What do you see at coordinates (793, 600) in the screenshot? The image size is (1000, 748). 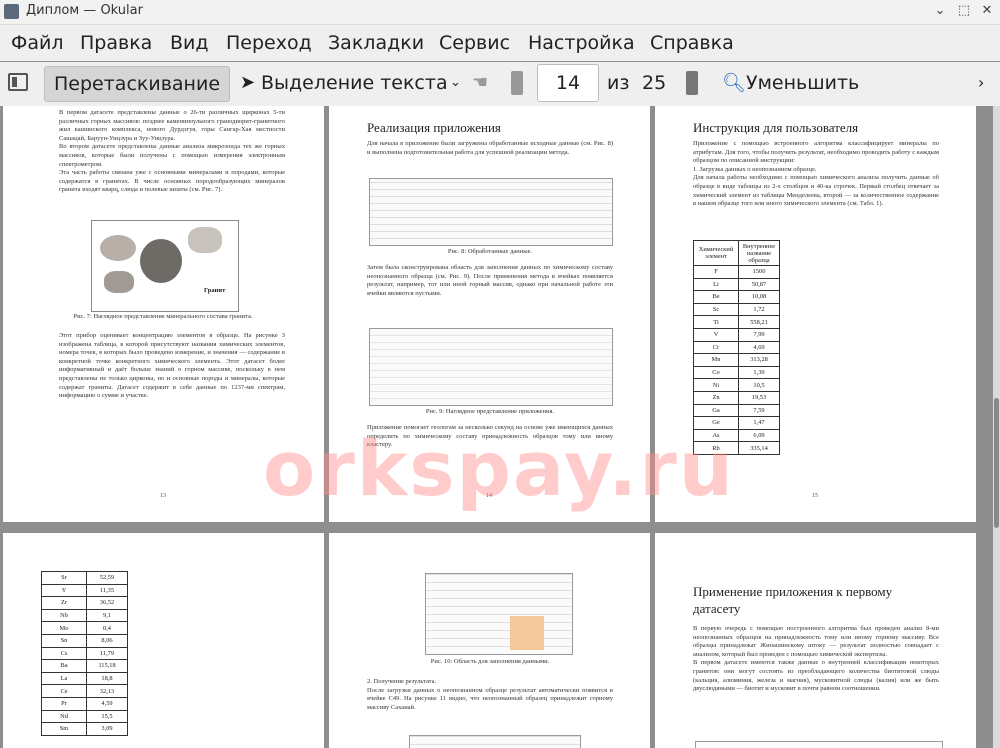 I see `section-heading: Применение приложения к первому датасету` at bounding box center [793, 600].